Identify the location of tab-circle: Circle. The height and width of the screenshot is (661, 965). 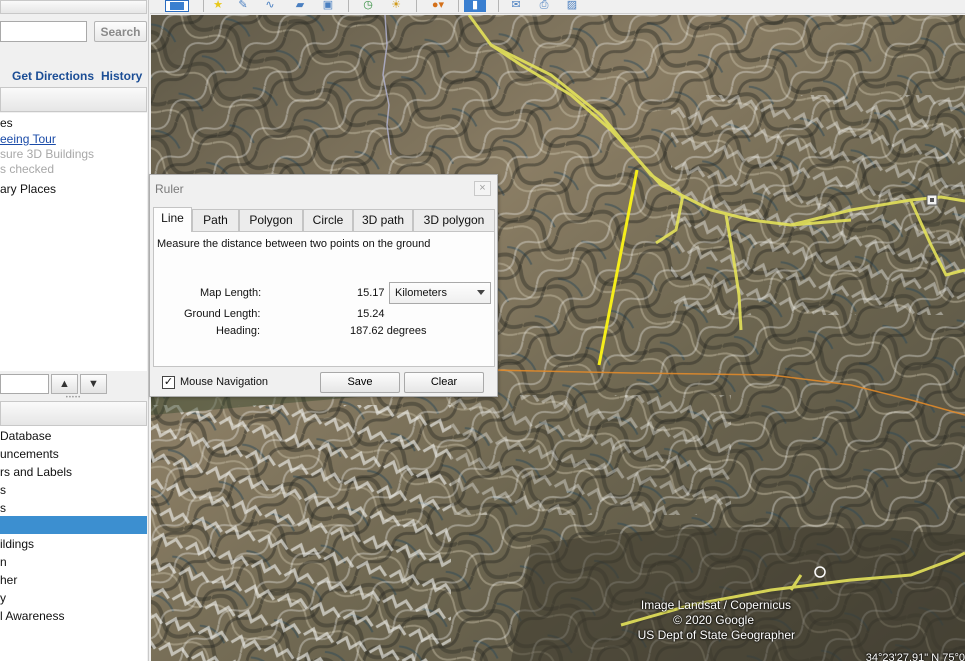
(328, 220).